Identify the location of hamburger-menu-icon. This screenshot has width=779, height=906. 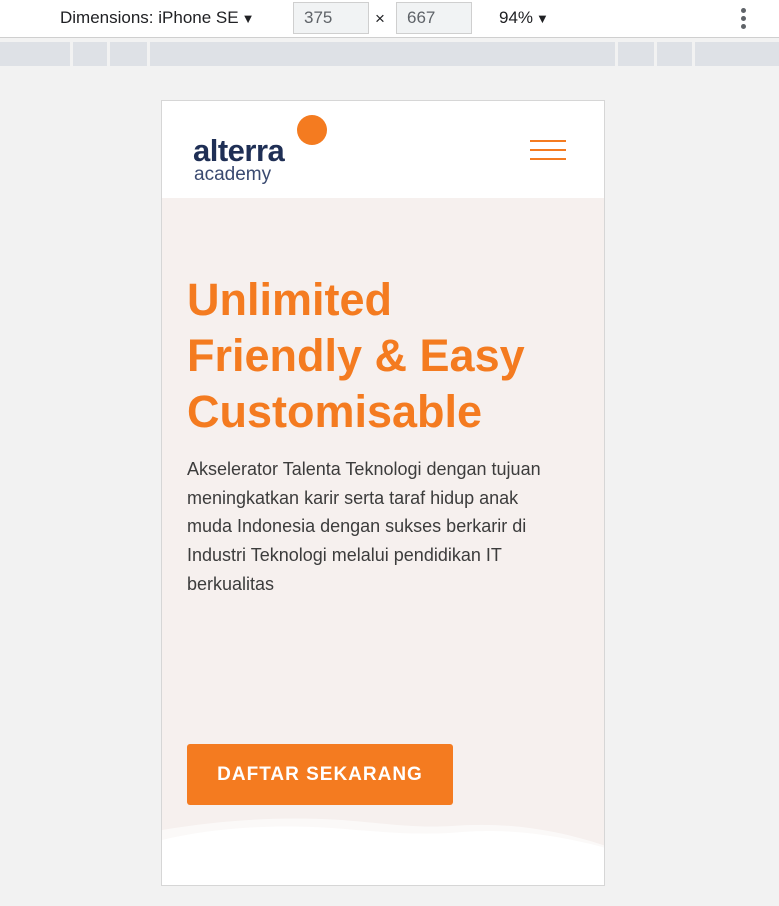
(548, 151).